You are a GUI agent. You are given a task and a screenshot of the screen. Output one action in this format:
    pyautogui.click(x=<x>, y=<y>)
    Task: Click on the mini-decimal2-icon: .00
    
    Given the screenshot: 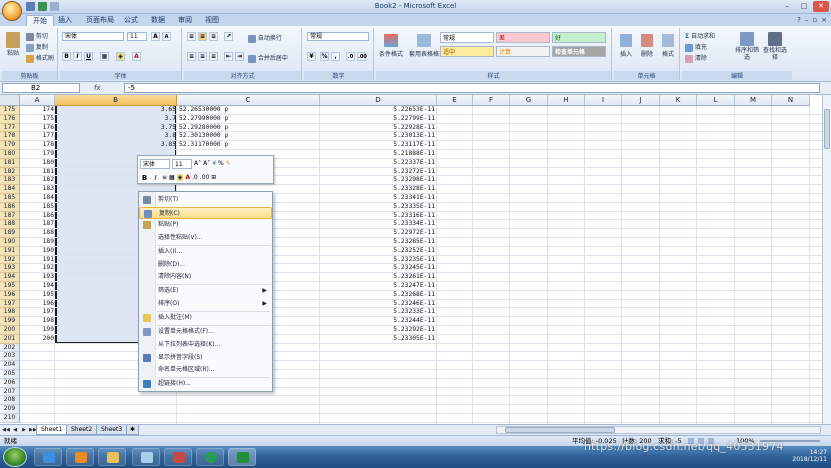 What is the action you would take?
    pyautogui.click(x=205, y=177)
    